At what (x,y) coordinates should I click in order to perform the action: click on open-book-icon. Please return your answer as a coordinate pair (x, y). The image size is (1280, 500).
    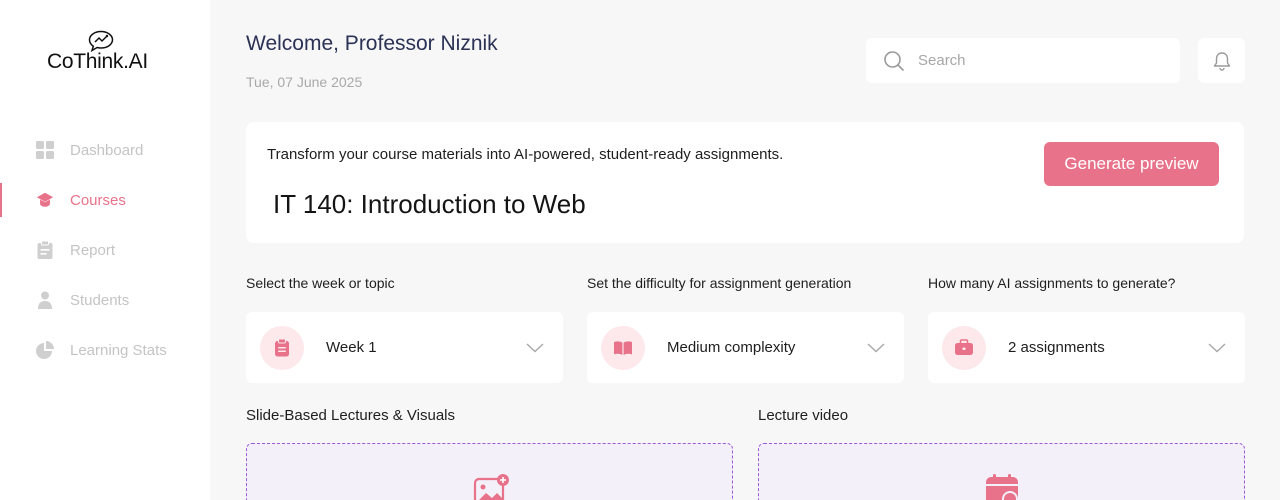
    Looking at the image, I should click on (623, 347).